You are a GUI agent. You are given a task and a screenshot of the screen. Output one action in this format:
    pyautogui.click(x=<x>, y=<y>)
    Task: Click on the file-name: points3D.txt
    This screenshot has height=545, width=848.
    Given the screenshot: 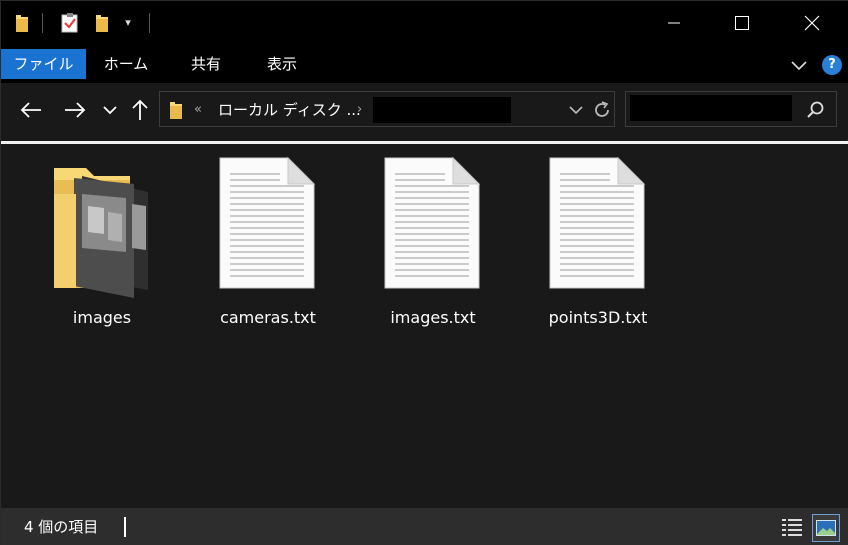 What is the action you would take?
    pyautogui.click(x=598, y=317)
    